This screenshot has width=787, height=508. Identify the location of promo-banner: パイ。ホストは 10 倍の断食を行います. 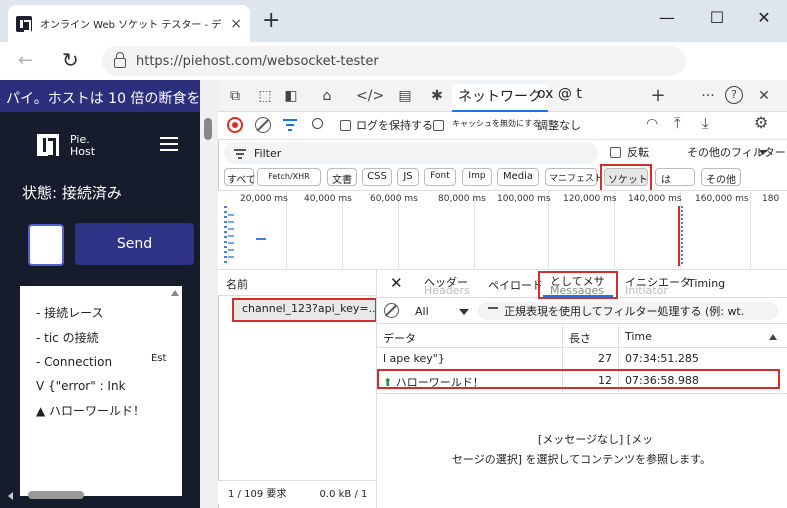
(109, 96).